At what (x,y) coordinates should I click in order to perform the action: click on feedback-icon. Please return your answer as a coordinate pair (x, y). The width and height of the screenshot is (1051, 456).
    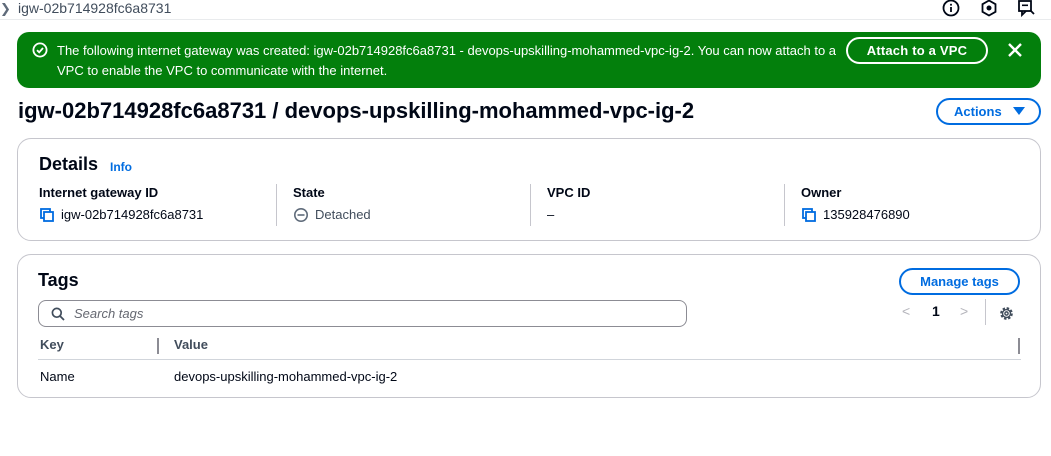
    Looking at the image, I should click on (1026, 9).